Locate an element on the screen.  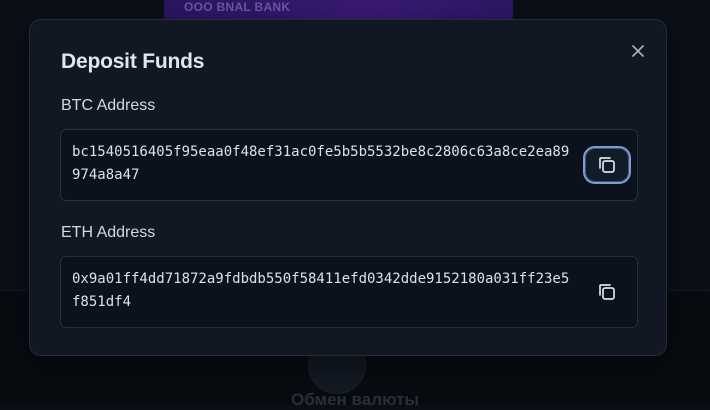
btc-address-label: BTC Address is located at coordinates (108, 105).